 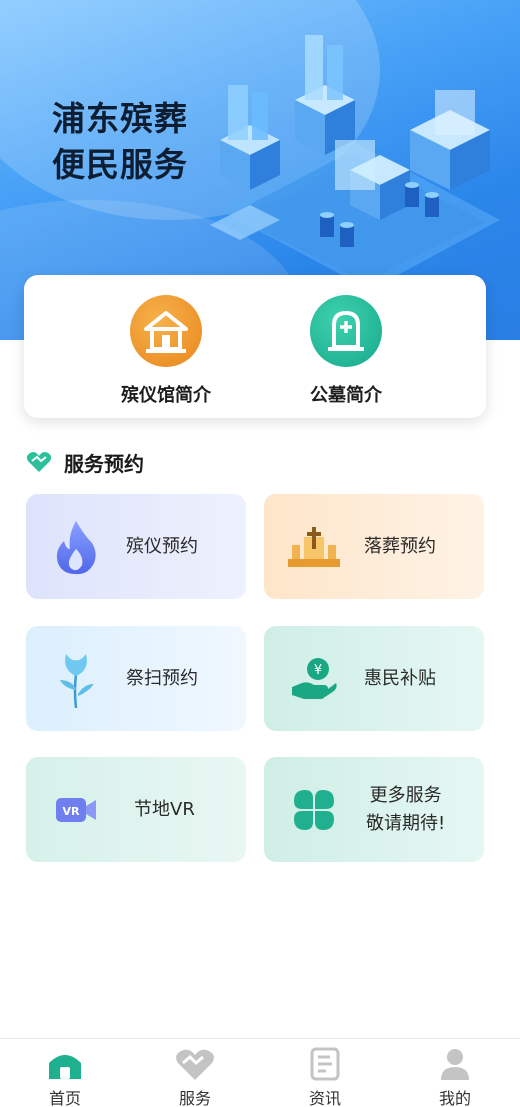 What do you see at coordinates (406, 823) in the screenshot?
I see `service-label-line2: 敬请期待!` at bounding box center [406, 823].